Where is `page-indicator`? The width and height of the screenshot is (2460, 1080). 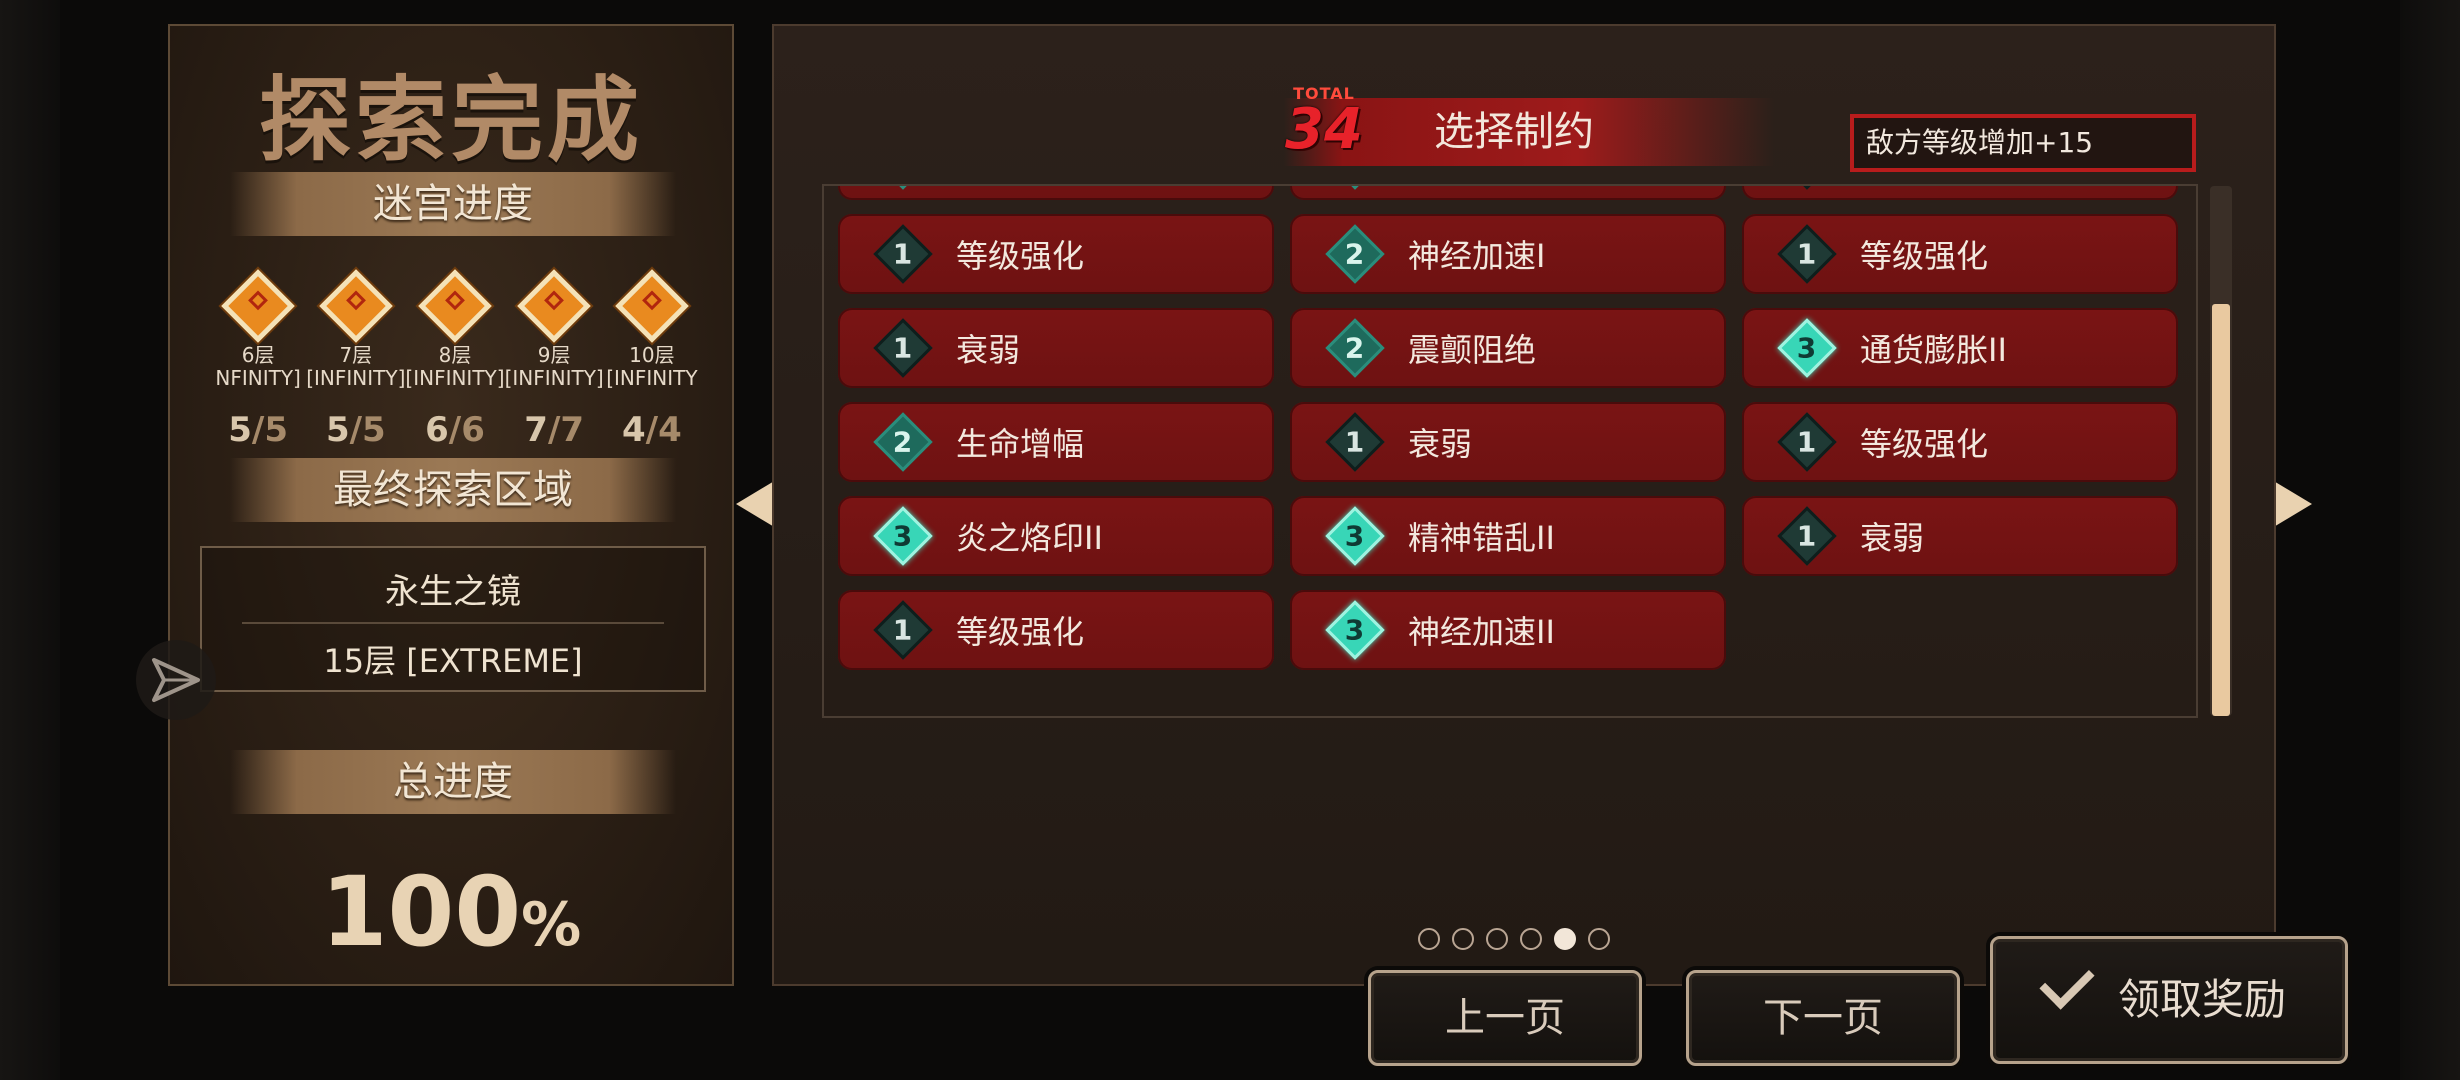 page-indicator is located at coordinates (1514, 939).